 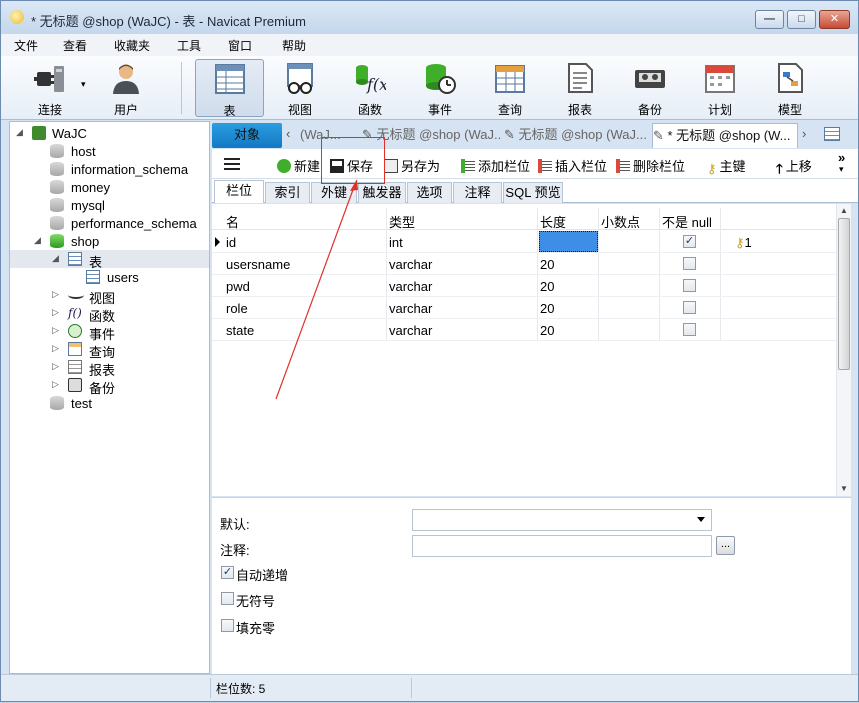 What do you see at coordinates (801, 19) in the screenshot?
I see `maximize-button: □` at bounding box center [801, 19].